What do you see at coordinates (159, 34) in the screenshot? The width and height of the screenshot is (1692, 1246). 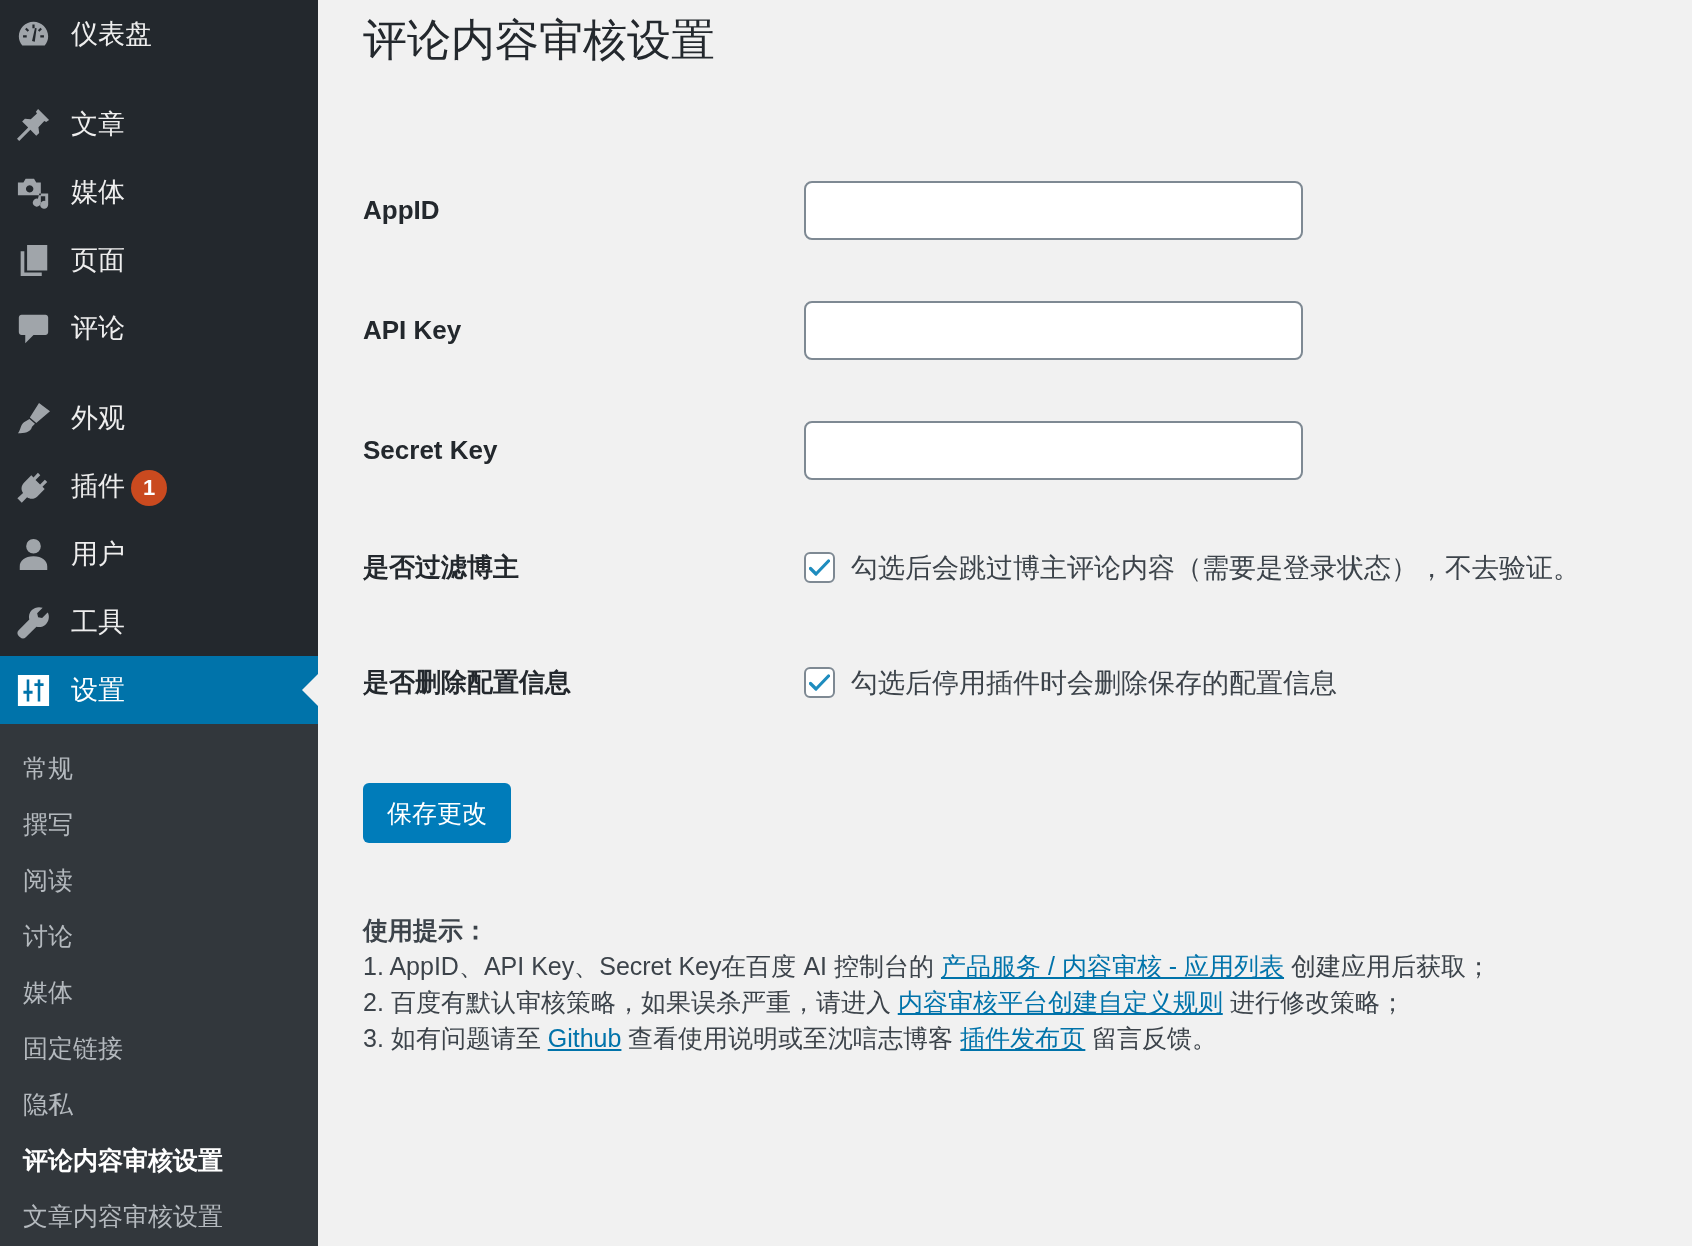 I see `sidebar-menu-item: 仪表盘` at bounding box center [159, 34].